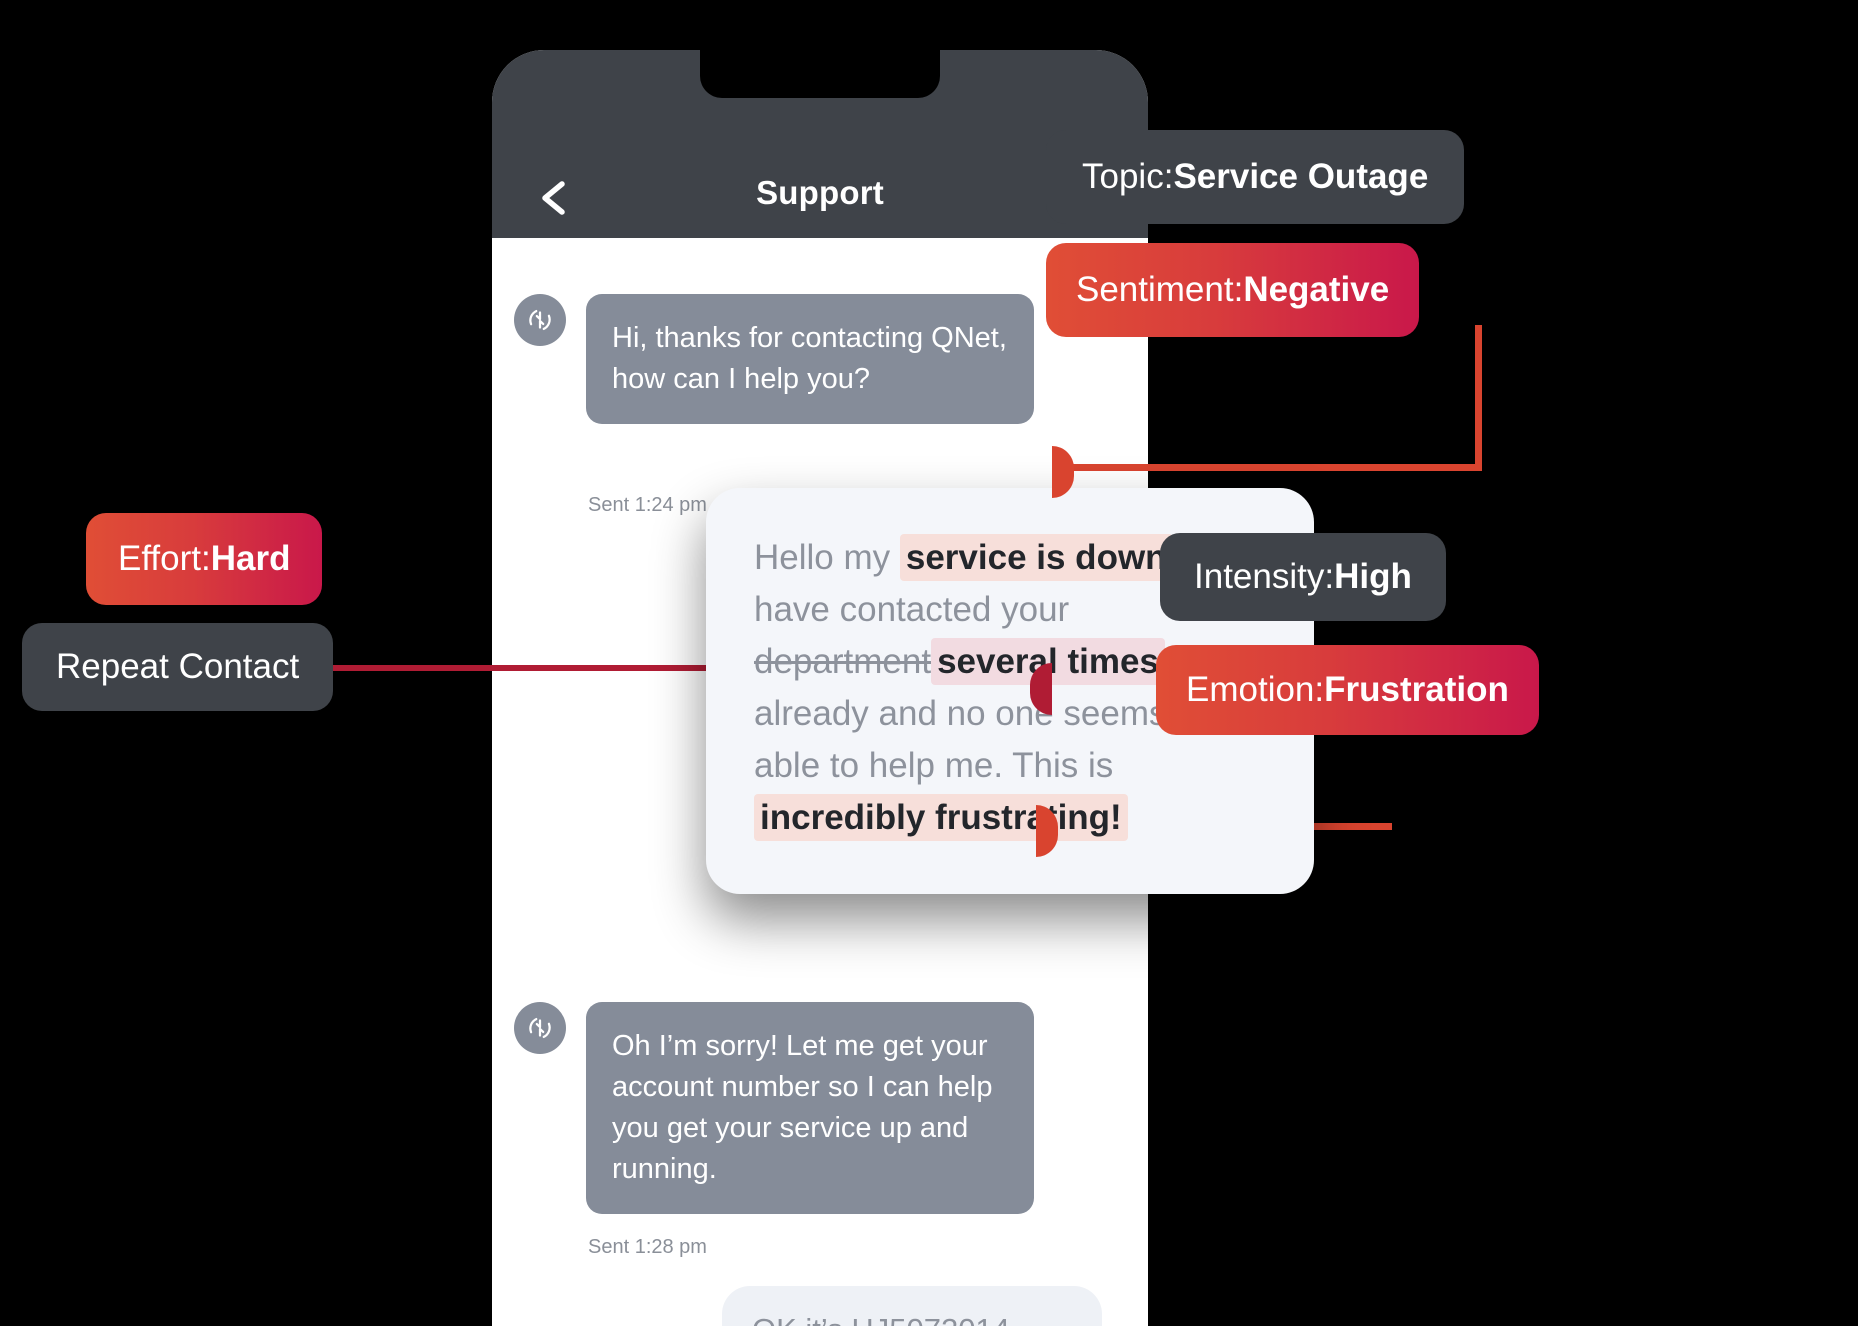 The height and width of the screenshot is (1326, 1858). Describe the element at coordinates (827, 557) in the screenshot. I see `text-plain: Hello my` at that location.